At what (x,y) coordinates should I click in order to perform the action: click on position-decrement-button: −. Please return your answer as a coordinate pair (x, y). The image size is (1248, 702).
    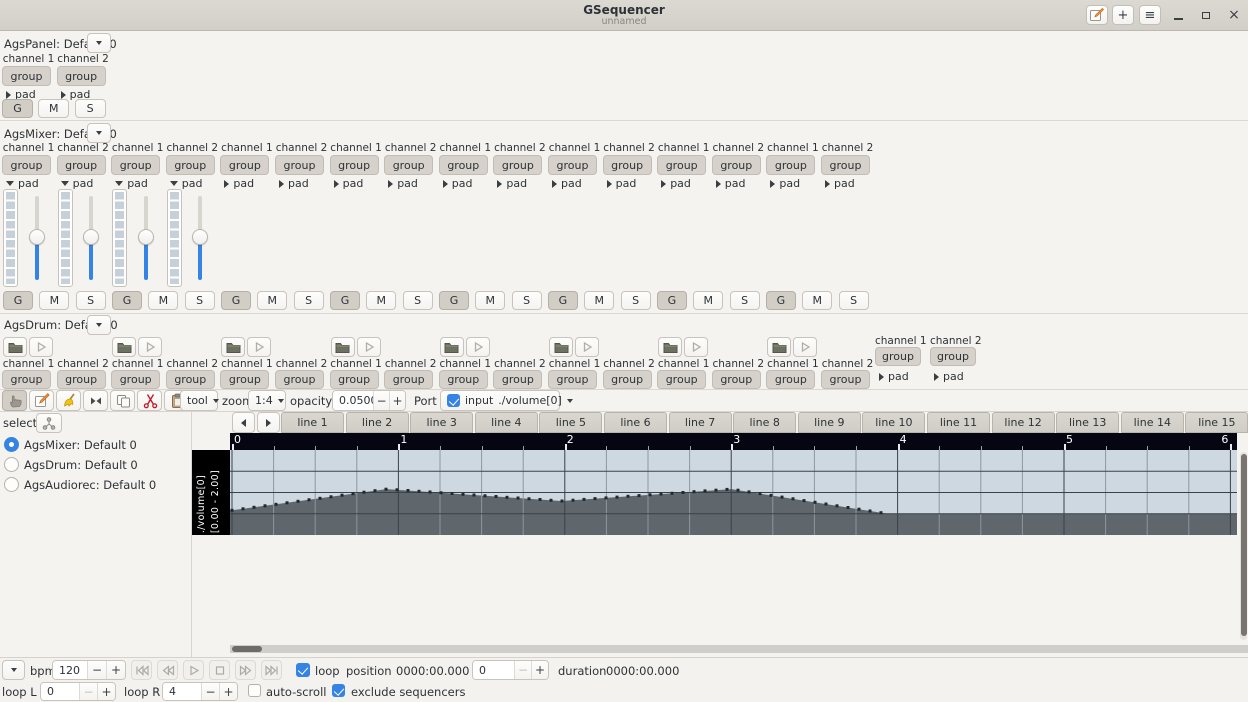
    Looking at the image, I should click on (522, 670).